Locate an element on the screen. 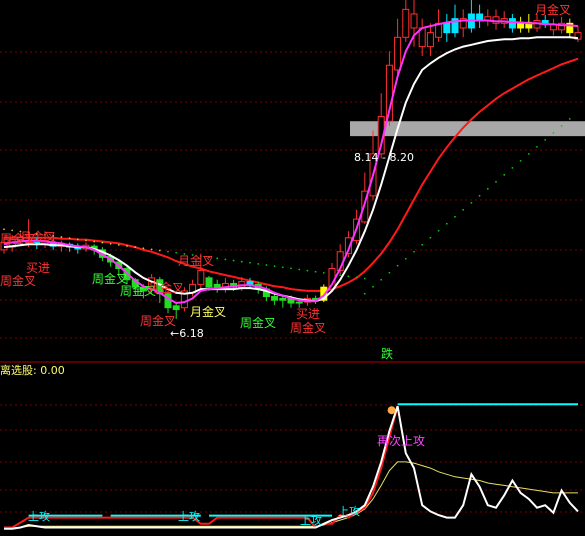 The image size is (585, 536). second-attack-label: 再次上攻 is located at coordinates (401, 441).